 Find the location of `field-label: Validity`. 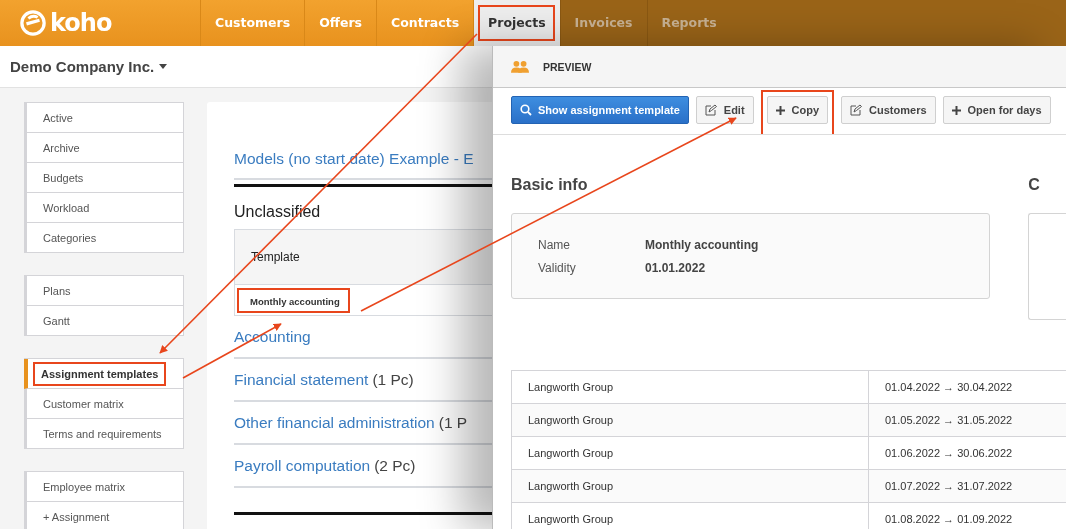

field-label: Validity is located at coordinates (557, 268).